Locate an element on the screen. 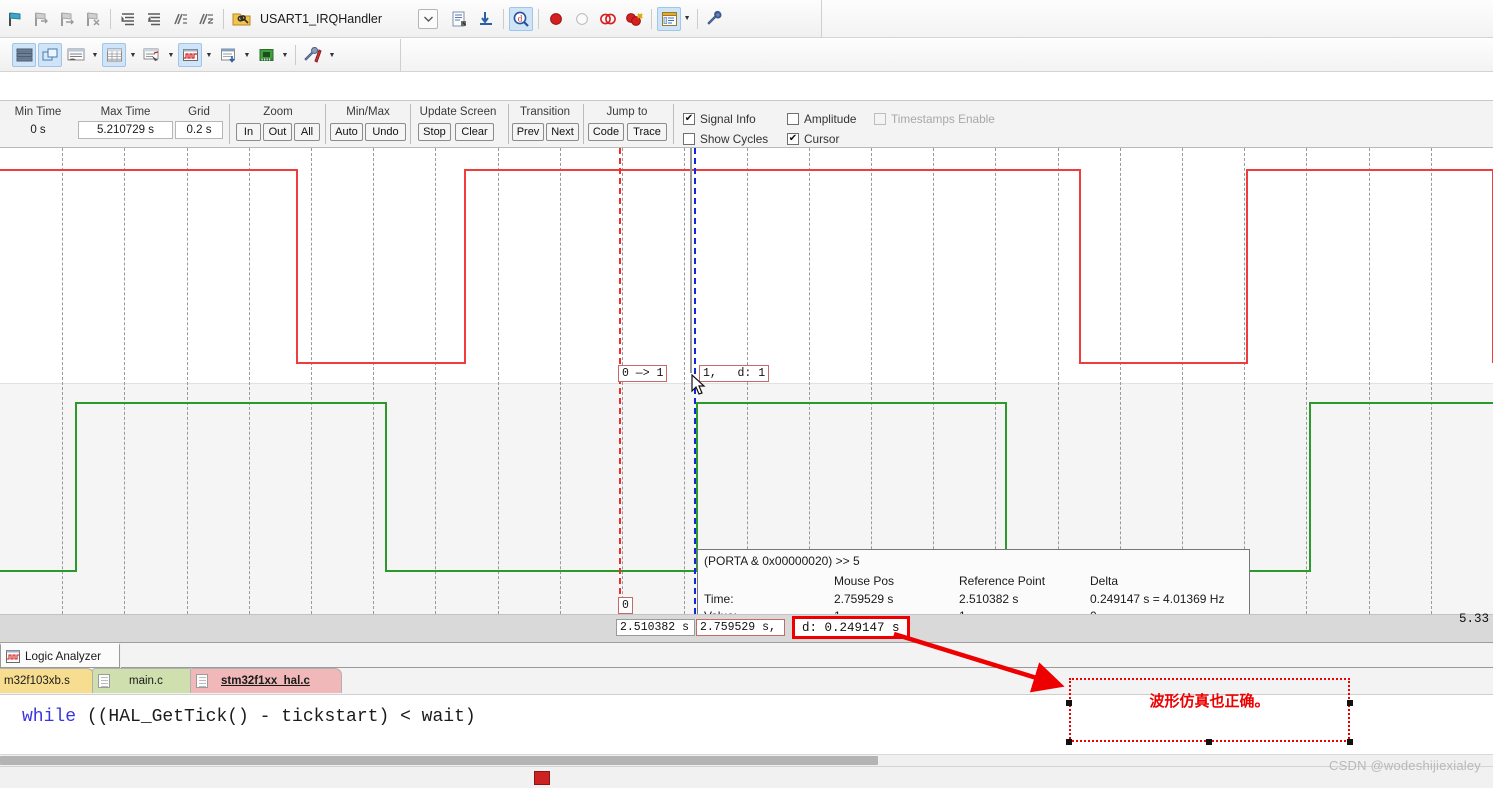  serial-window-icon is located at coordinates (152, 55).